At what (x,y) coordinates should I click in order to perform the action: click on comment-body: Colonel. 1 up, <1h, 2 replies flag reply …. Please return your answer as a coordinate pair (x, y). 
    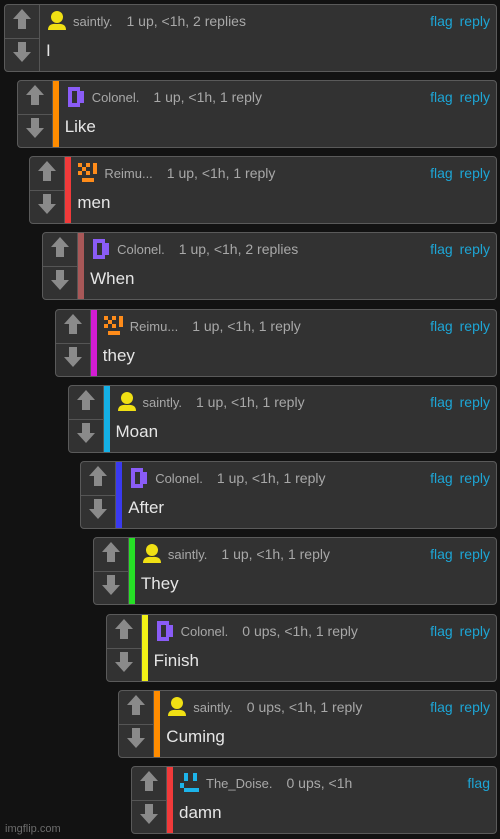
    Looking at the image, I should click on (290, 266).